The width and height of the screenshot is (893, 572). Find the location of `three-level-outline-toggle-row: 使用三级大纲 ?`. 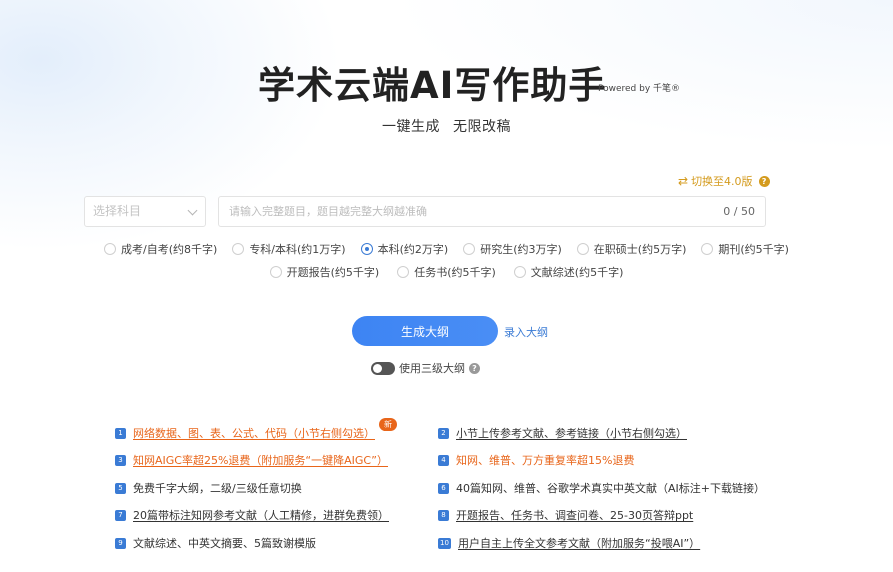

three-level-outline-toggle-row: 使用三级大纲 ? is located at coordinates (425, 368).